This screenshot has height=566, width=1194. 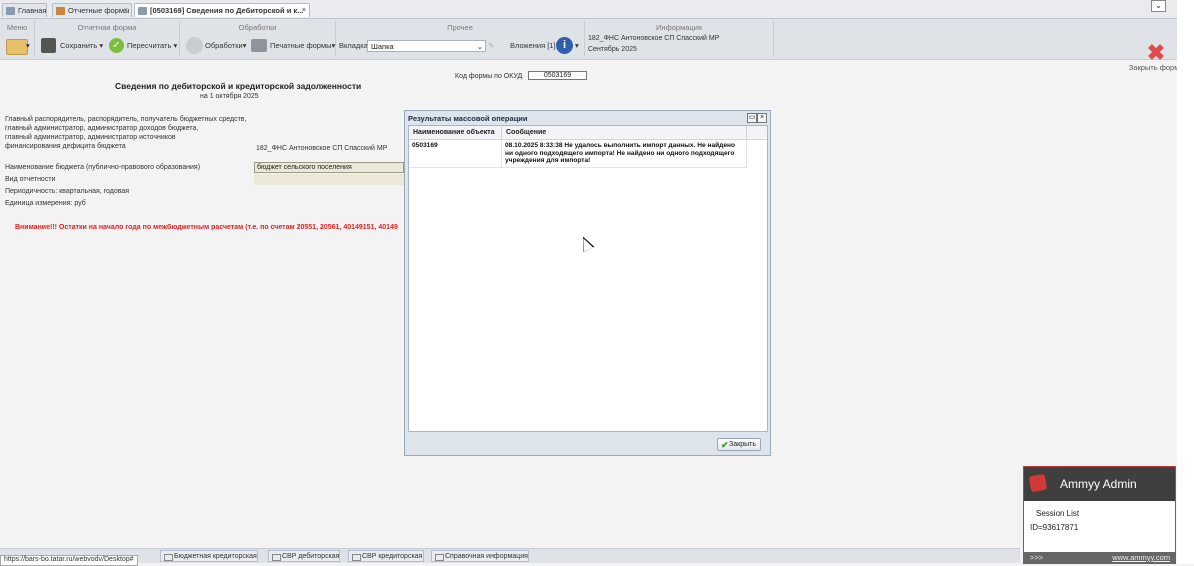 I want to click on maximize-icon: ▭, so click(x=752, y=118).